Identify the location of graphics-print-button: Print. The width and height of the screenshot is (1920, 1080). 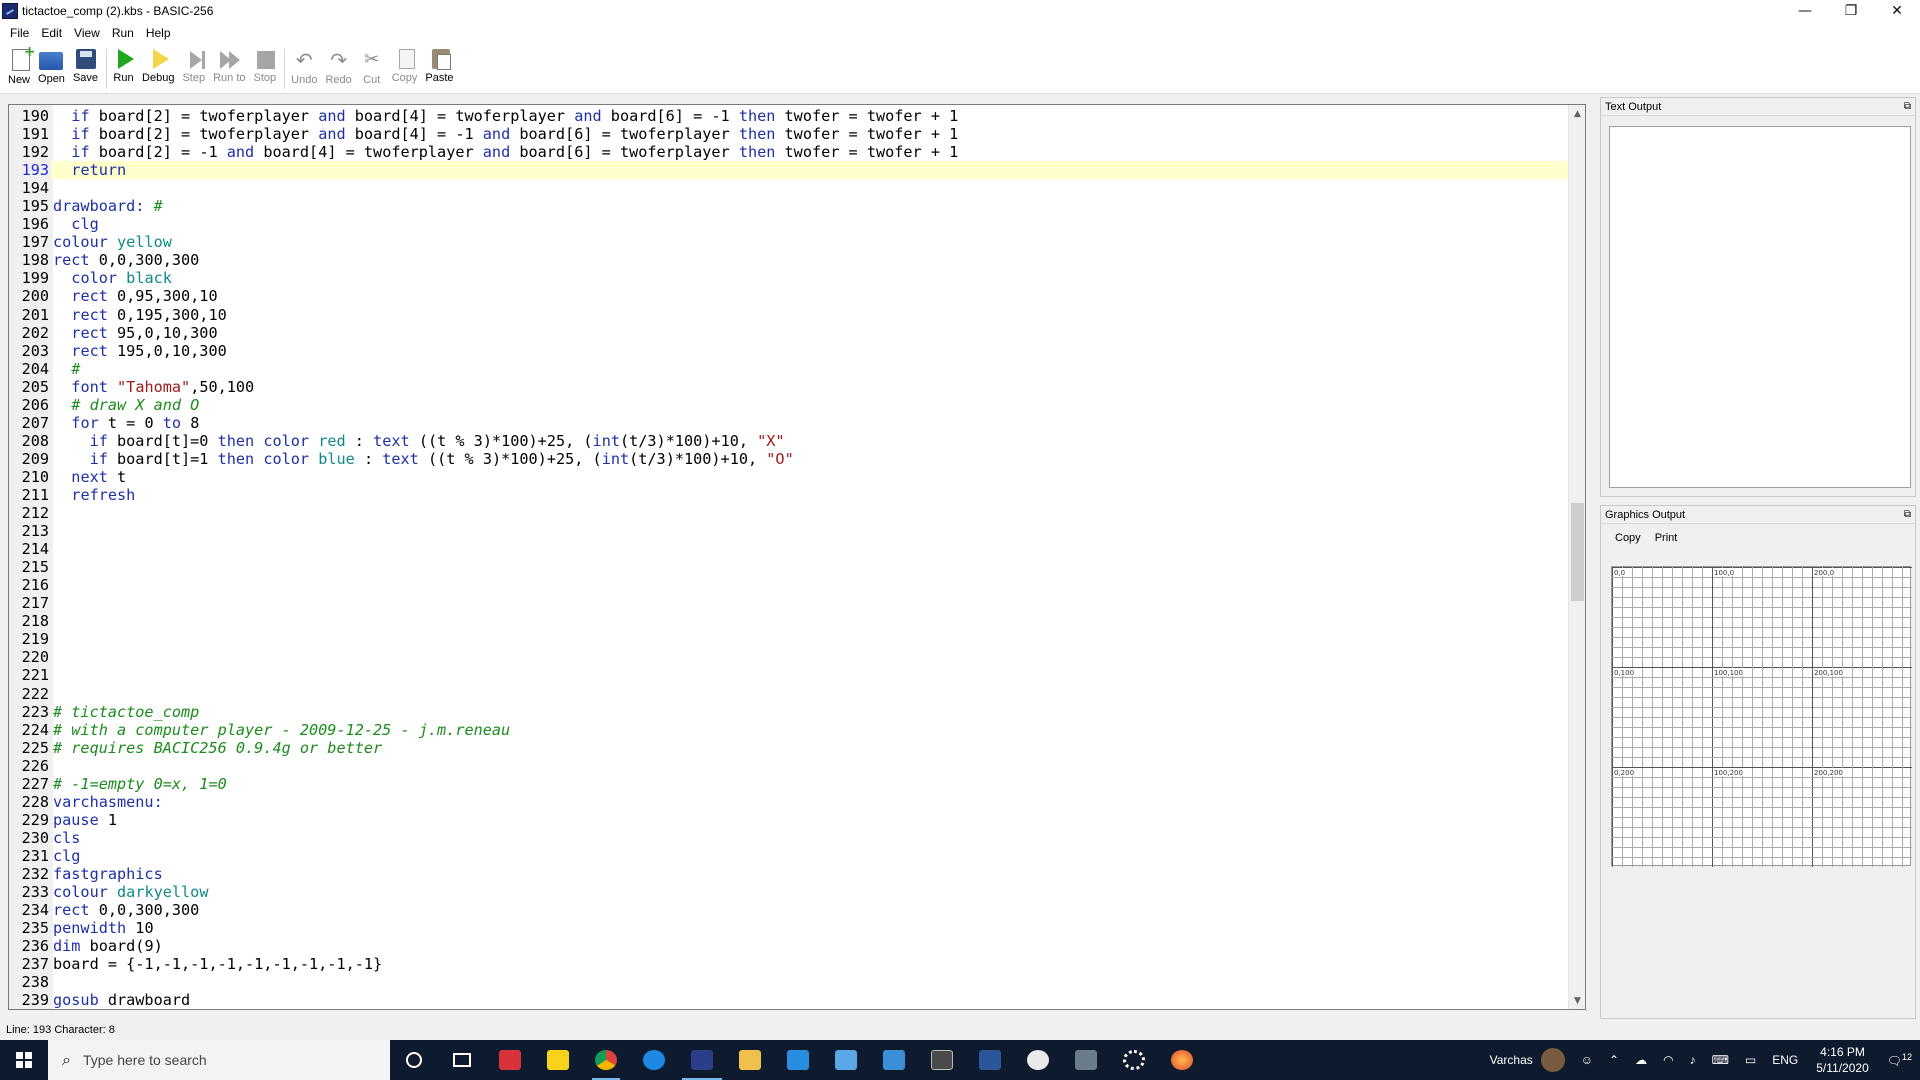
(1666, 538).